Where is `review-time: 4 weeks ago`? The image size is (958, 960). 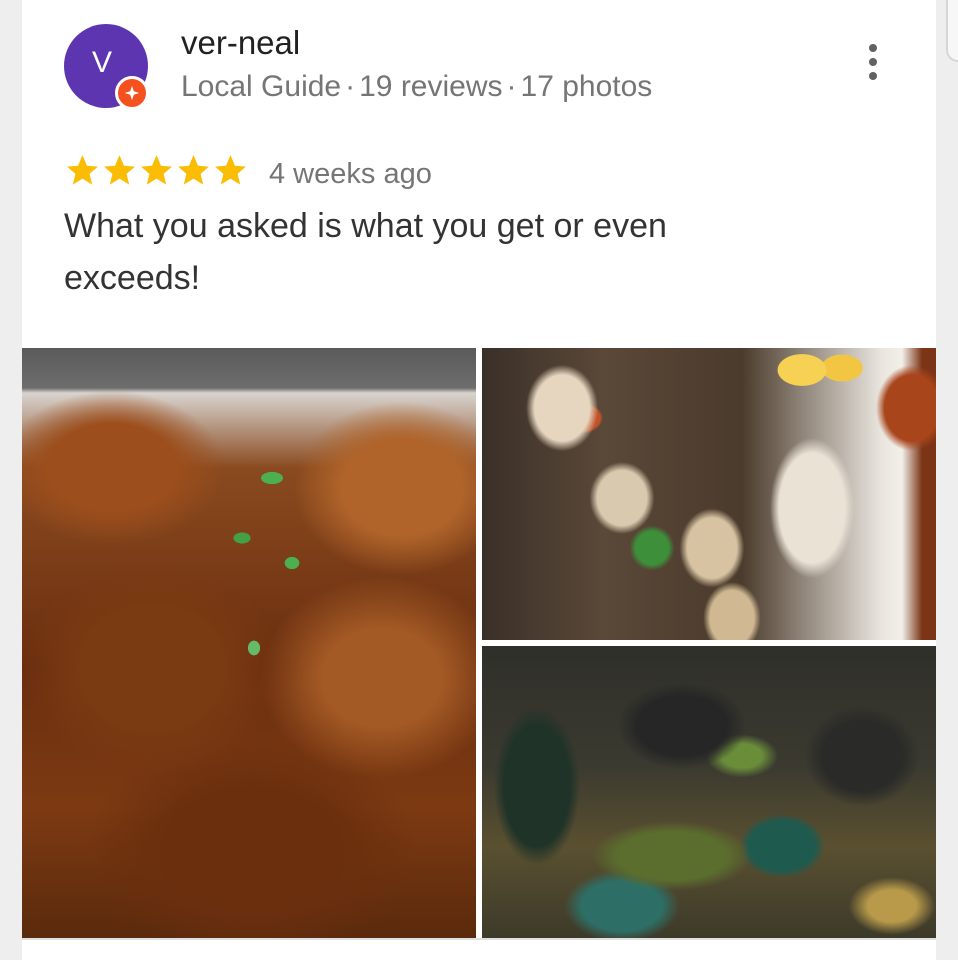
review-time: 4 weeks ago is located at coordinates (350, 174).